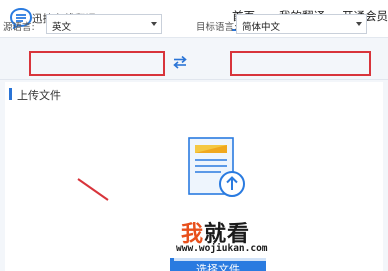 The width and height of the screenshot is (388, 271). Describe the element at coordinates (39, 95) in the screenshot. I see `section-title: 上传文件` at that location.